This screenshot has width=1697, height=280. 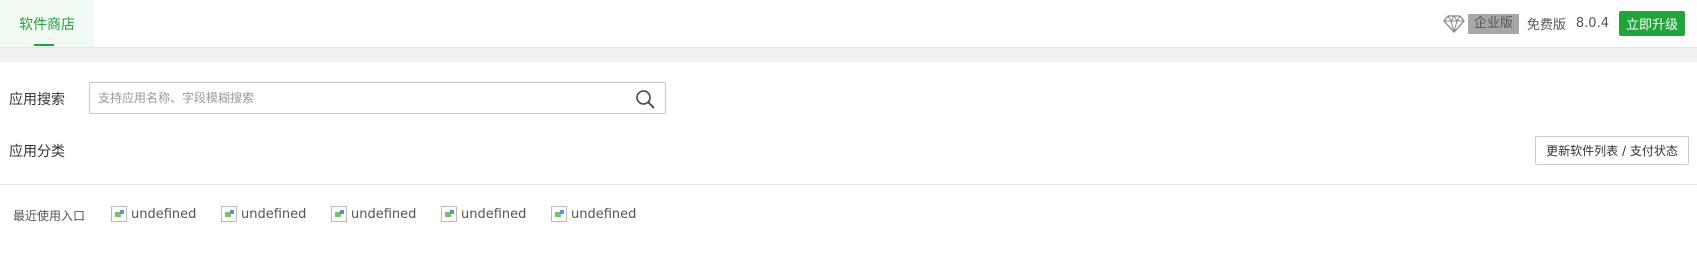 I want to click on recent-entries-label: 最近使用入口, so click(x=49, y=216).